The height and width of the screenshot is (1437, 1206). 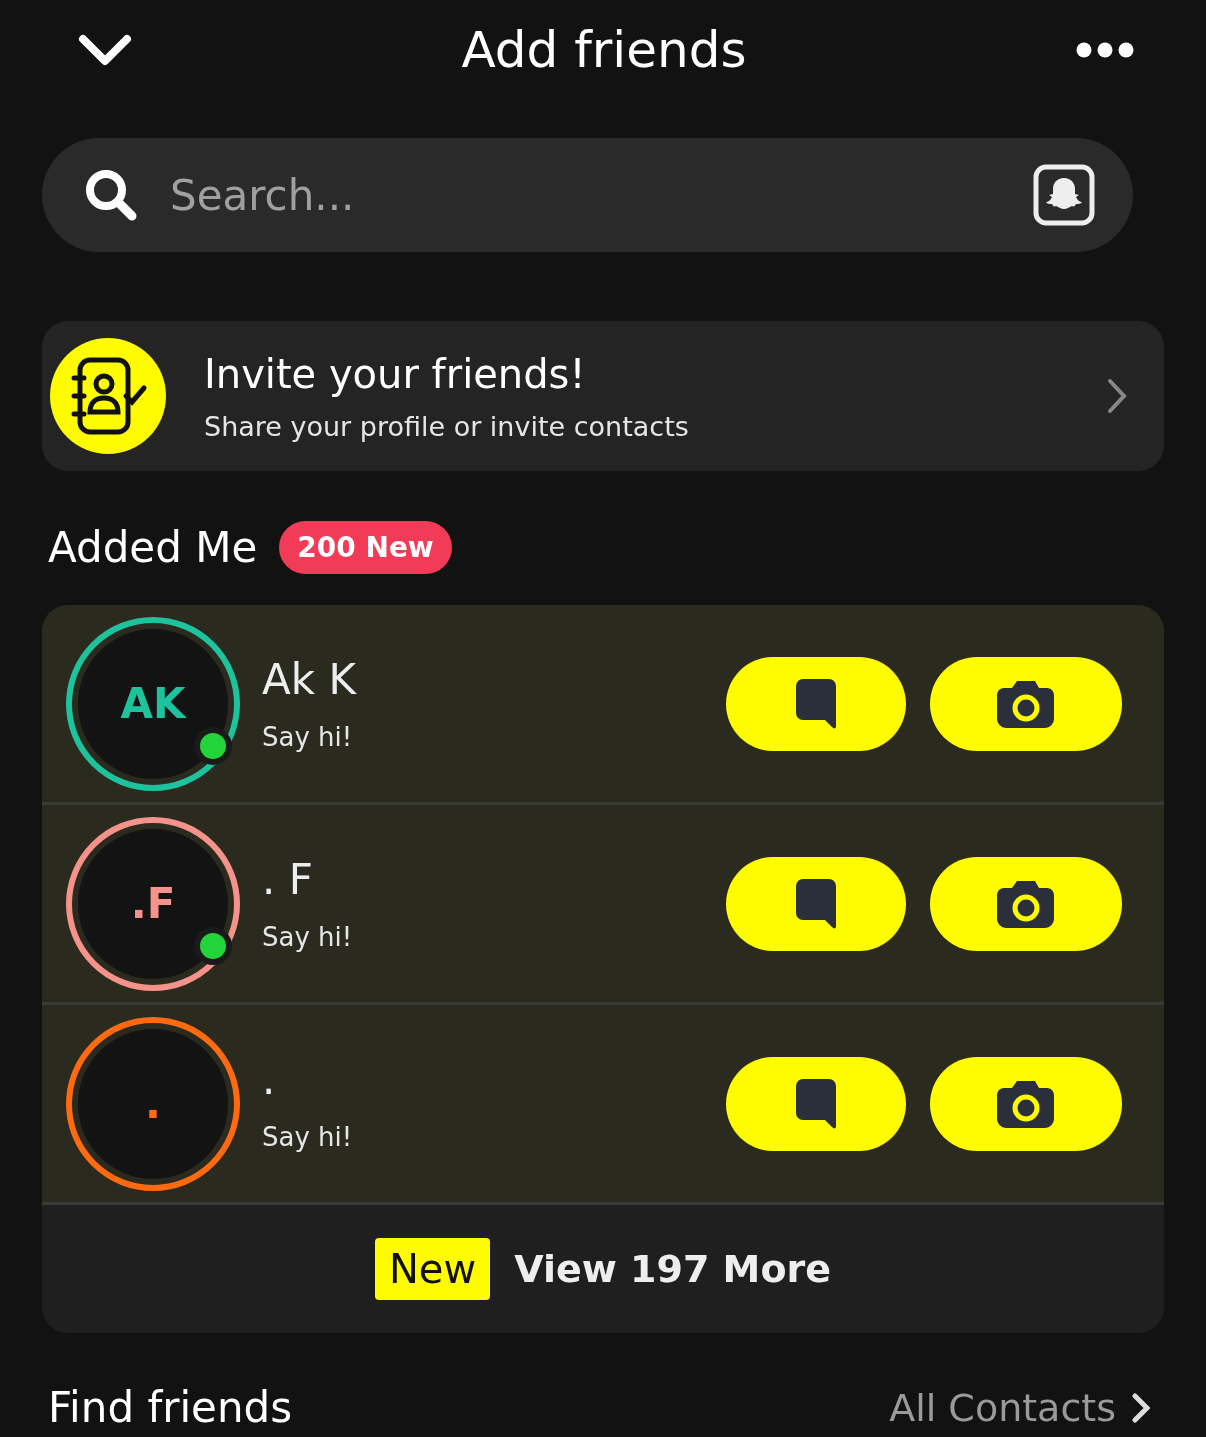 What do you see at coordinates (604, 50) in the screenshot?
I see `page-title: Add friends` at bounding box center [604, 50].